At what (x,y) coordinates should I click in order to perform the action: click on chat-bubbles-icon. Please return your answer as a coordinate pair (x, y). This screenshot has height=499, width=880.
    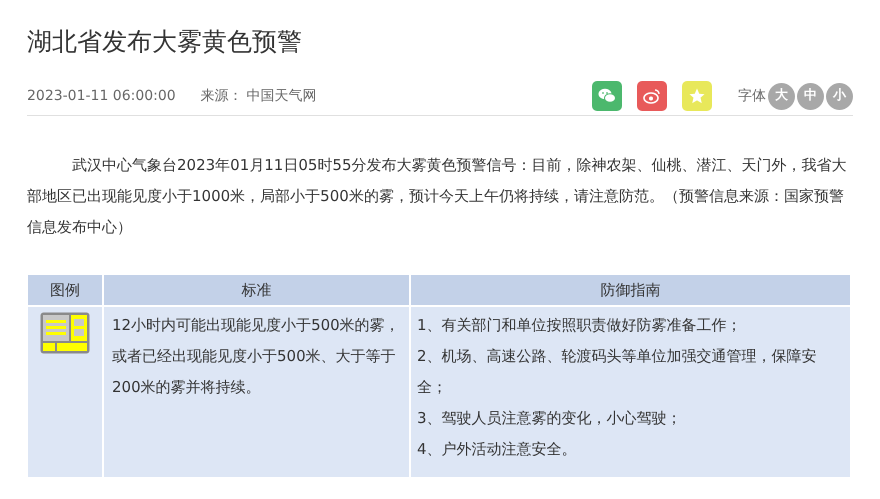
    Looking at the image, I should click on (607, 96).